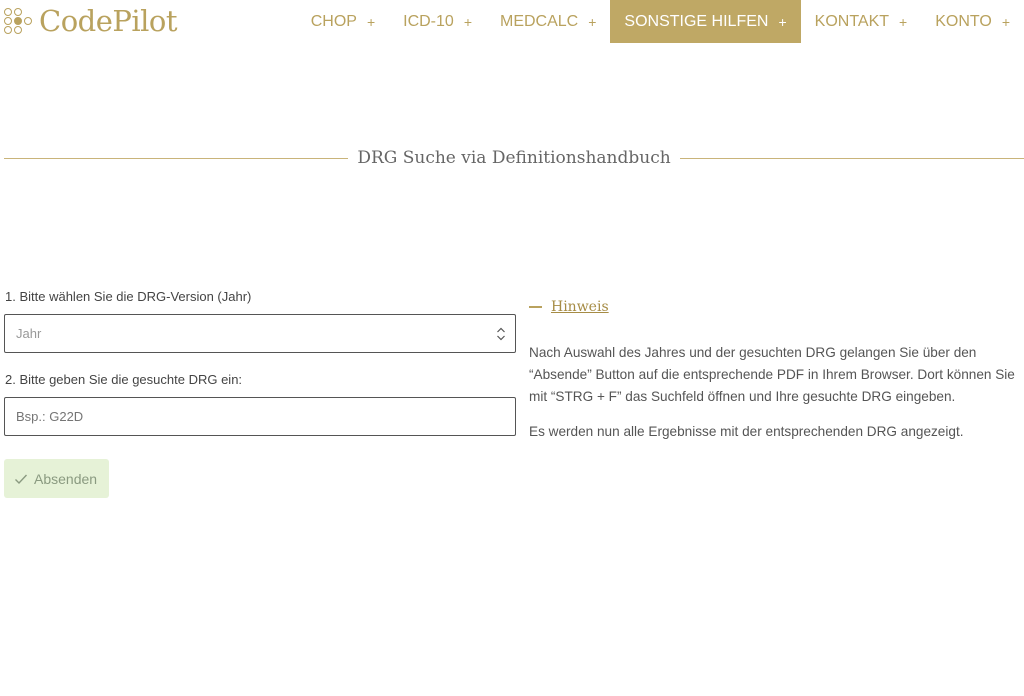 Image resolution: width=1024 pixels, height=696 pixels. Describe the element at coordinates (963, 21) in the screenshot. I see `nav-label: KONTO` at that location.